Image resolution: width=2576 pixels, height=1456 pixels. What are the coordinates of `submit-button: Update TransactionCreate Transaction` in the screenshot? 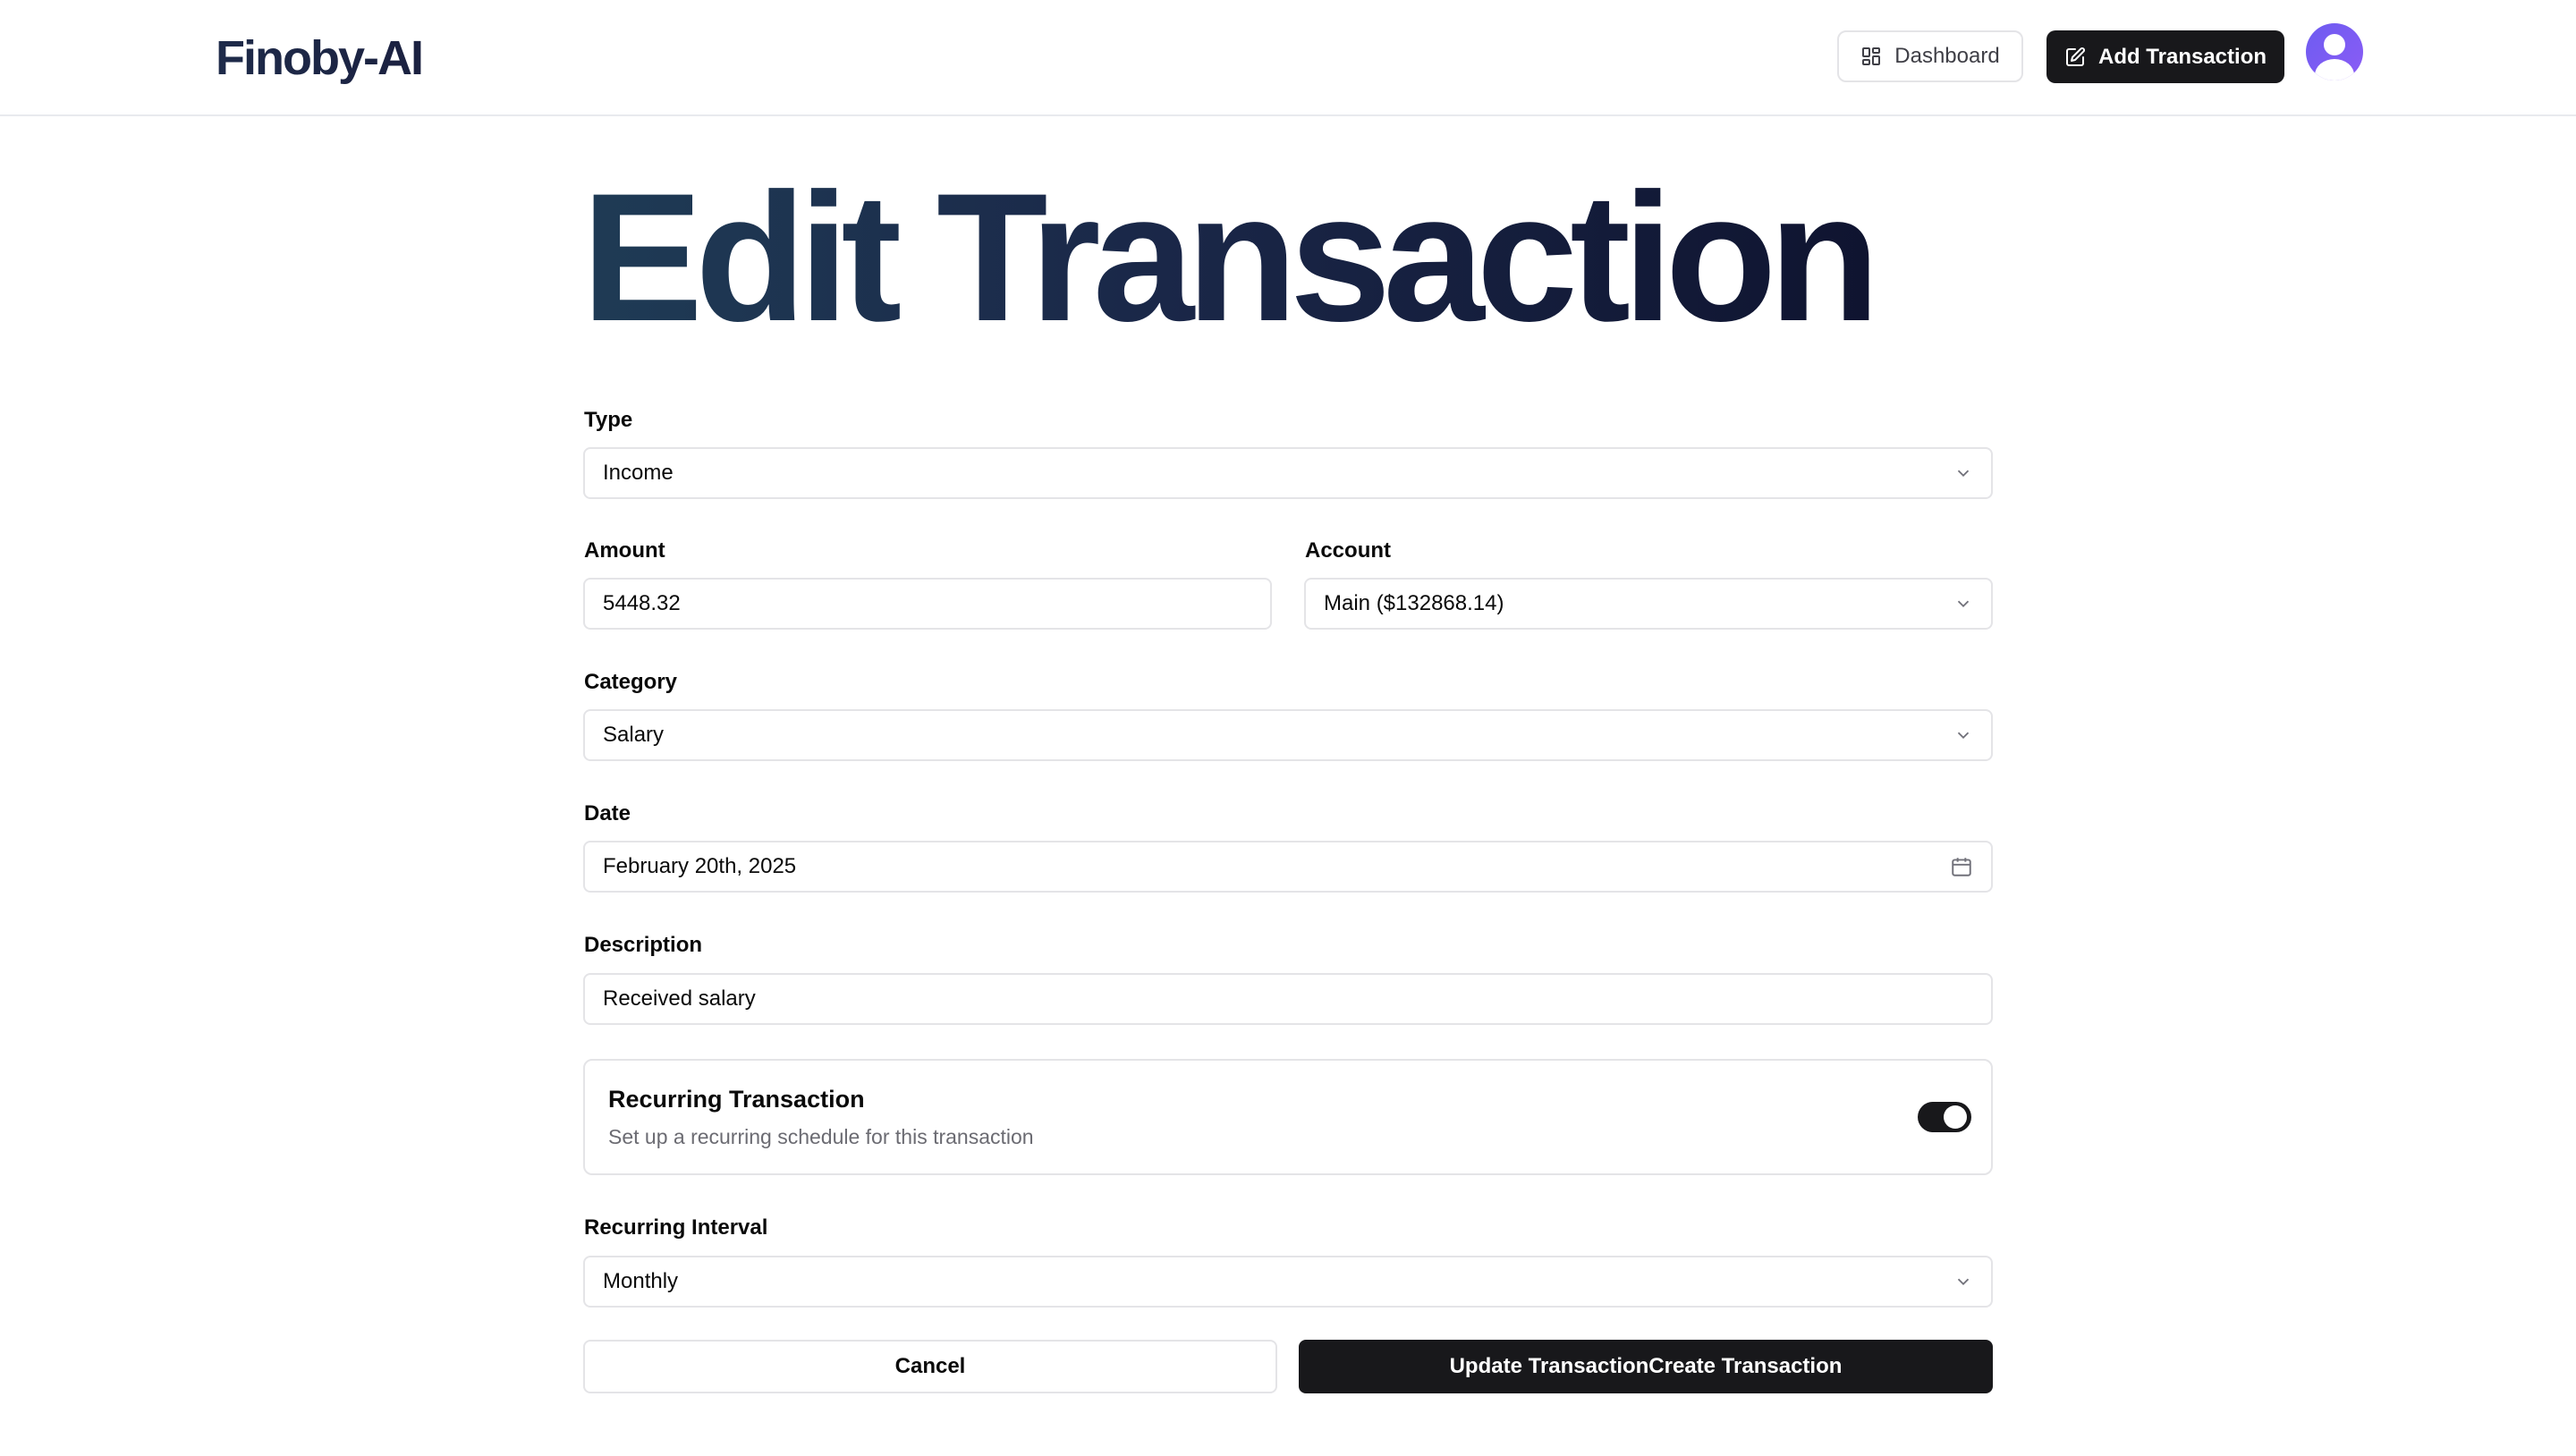 It's located at (1646, 1366).